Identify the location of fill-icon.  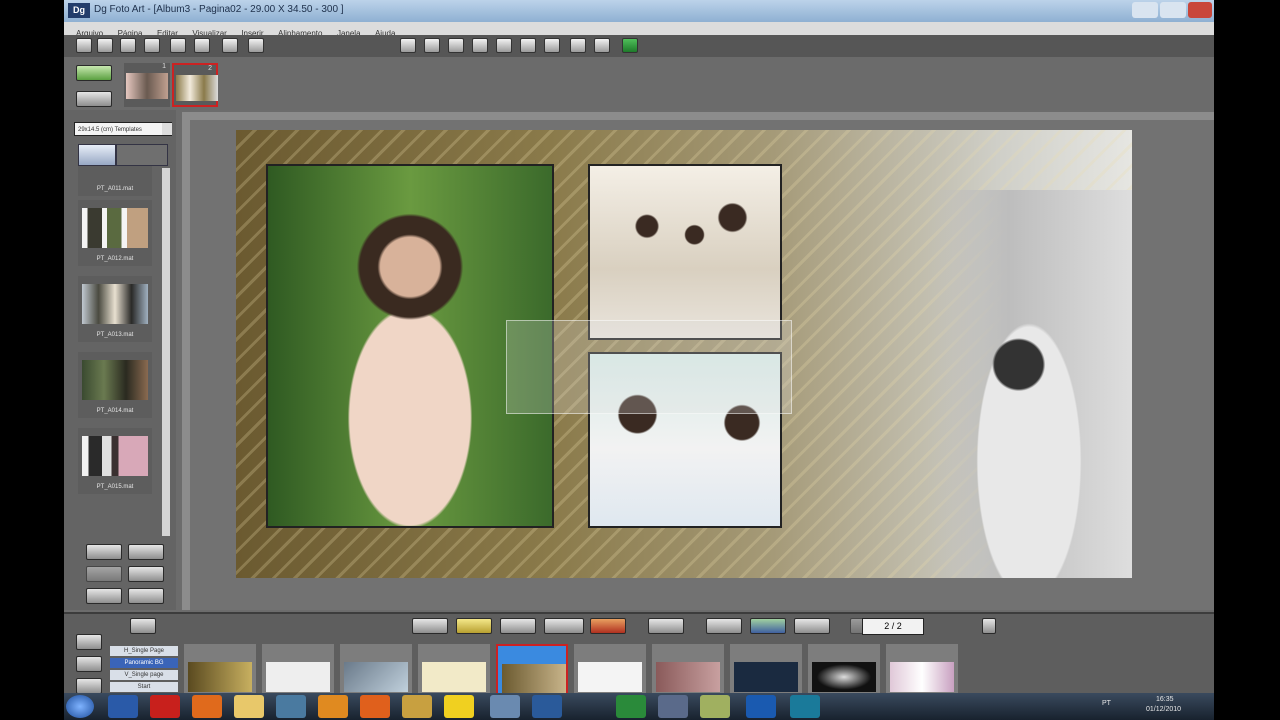
(256, 45).